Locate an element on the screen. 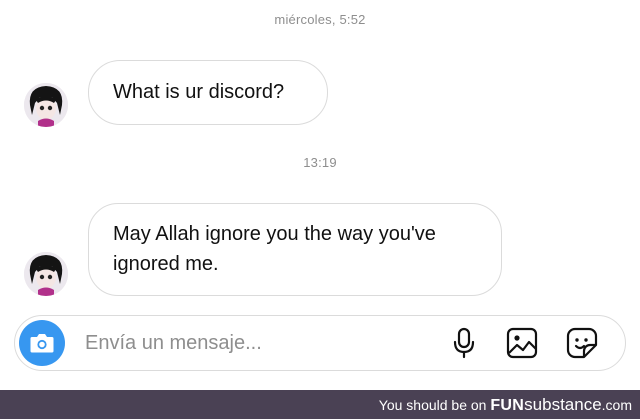 The image size is (640, 420). message-composer is located at coordinates (320, 343).